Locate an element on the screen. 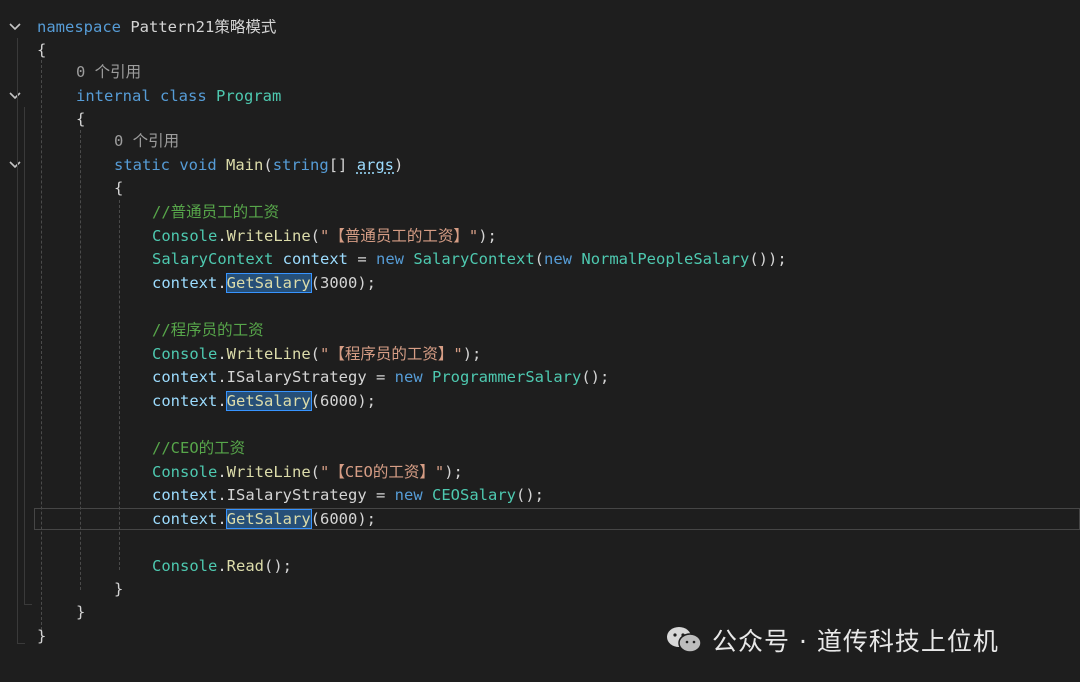 Image resolution: width=1080 pixels, height=682 pixels. code-line: context.GetSalary(3000); is located at coordinates (264, 283).